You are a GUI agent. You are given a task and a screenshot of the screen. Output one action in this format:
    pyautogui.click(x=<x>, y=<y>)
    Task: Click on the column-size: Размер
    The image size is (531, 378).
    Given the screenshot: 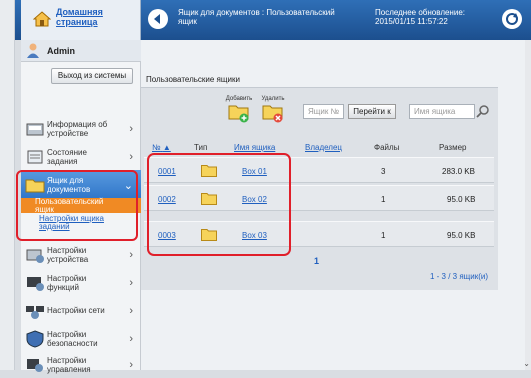 What is the action you would take?
    pyautogui.click(x=453, y=147)
    